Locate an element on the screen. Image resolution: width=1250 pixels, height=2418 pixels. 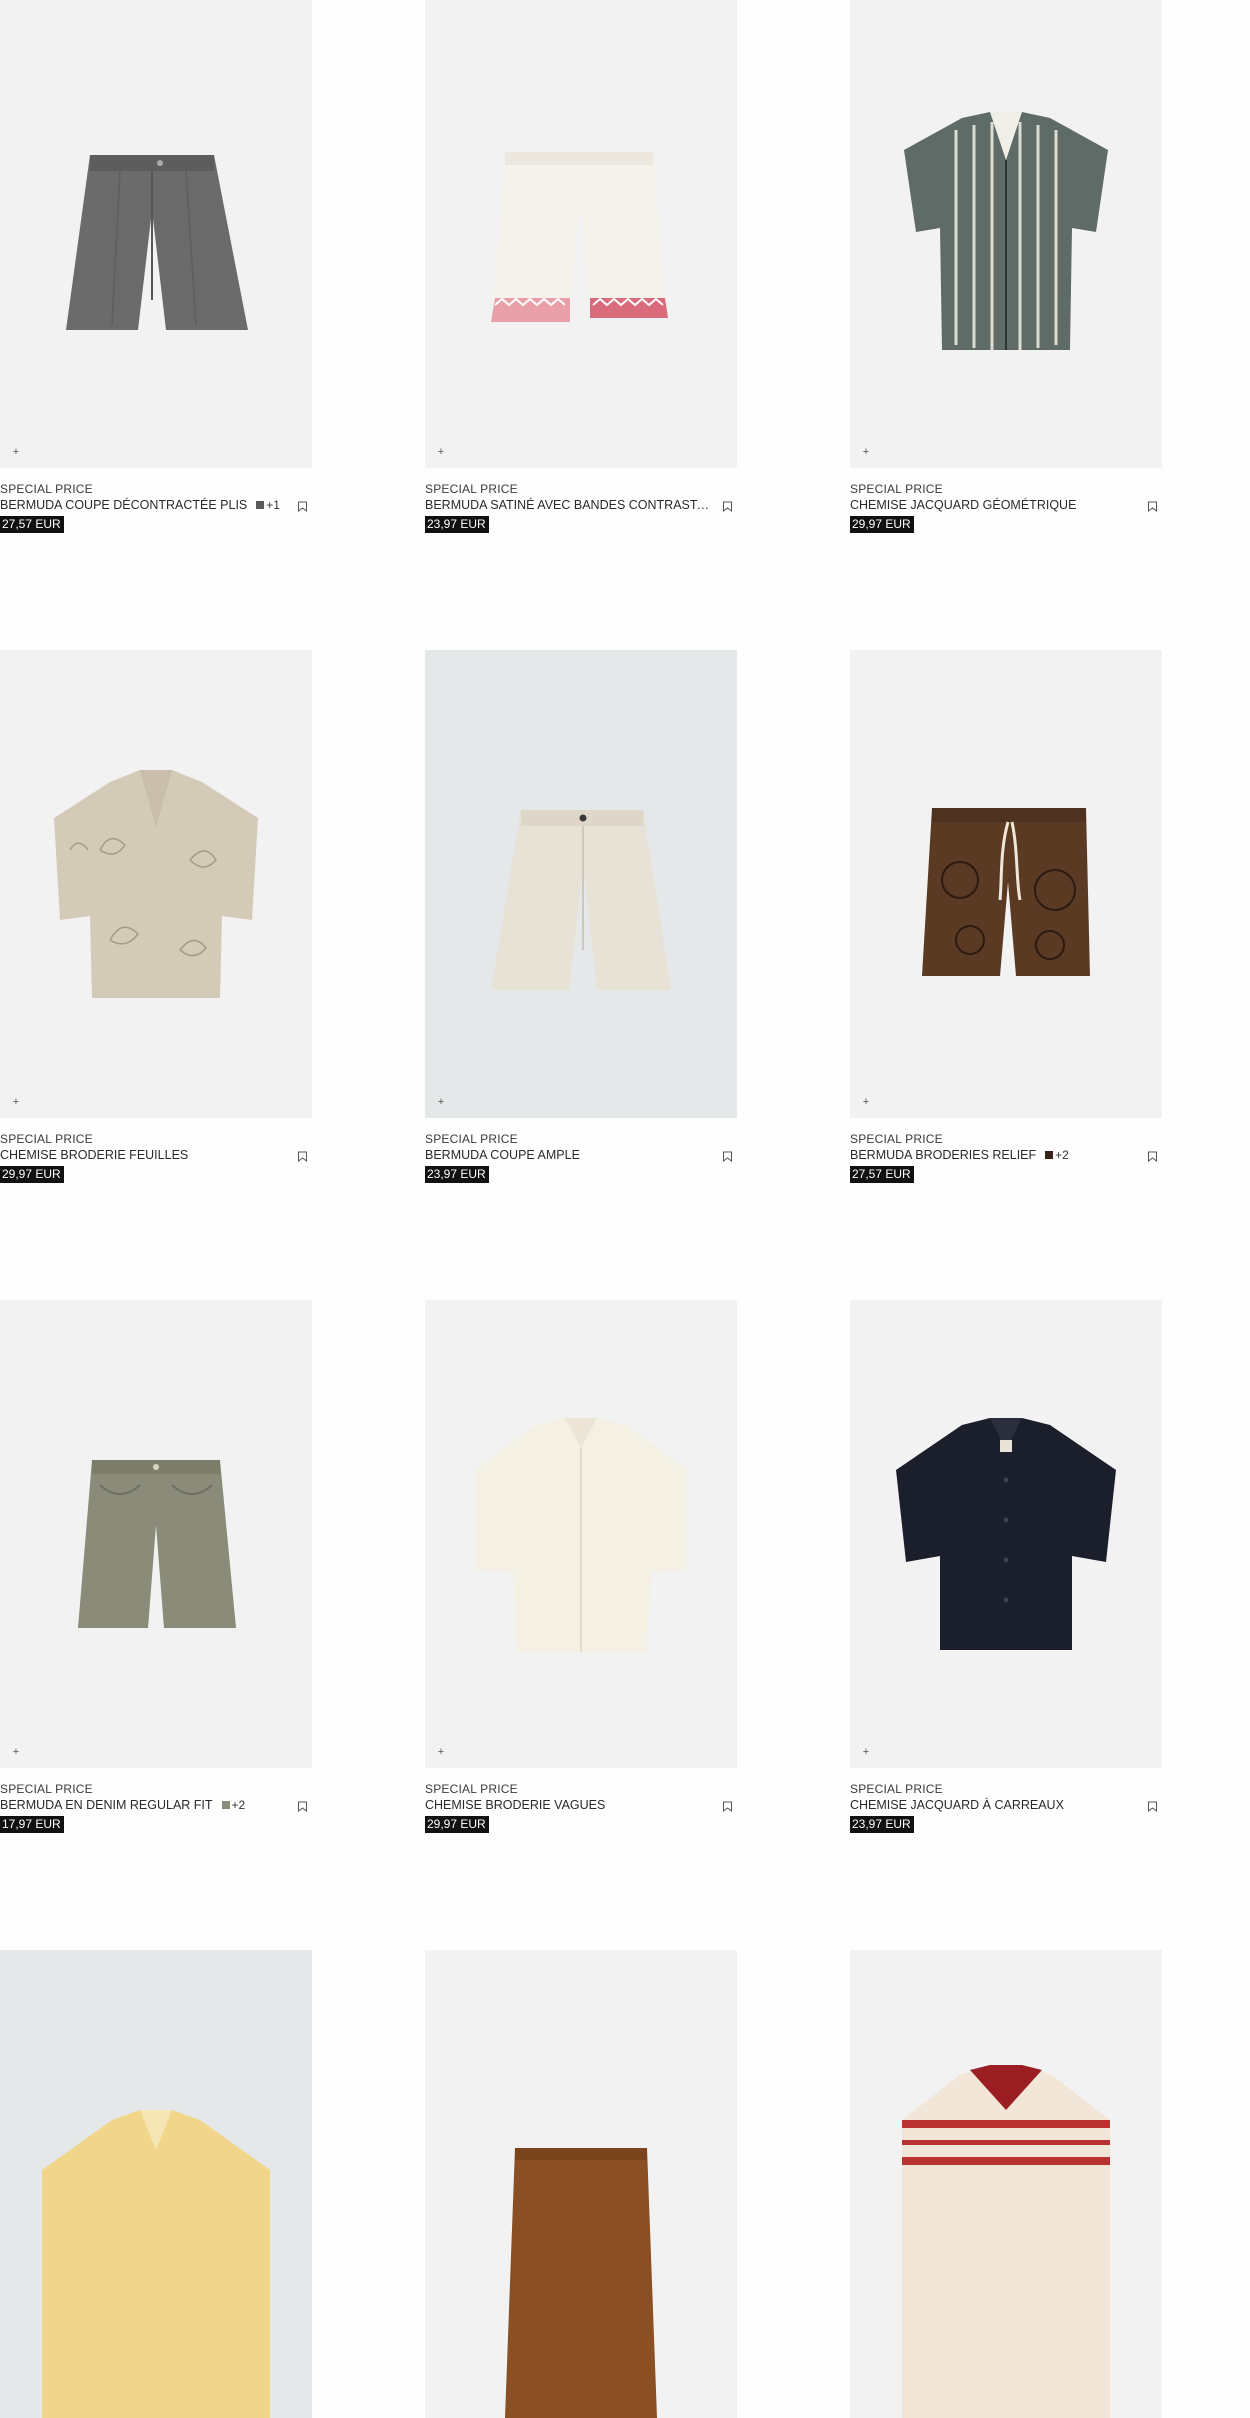
product-name: BERMUDA EN DENIM REGULAR FIT is located at coordinates (106, 1805).